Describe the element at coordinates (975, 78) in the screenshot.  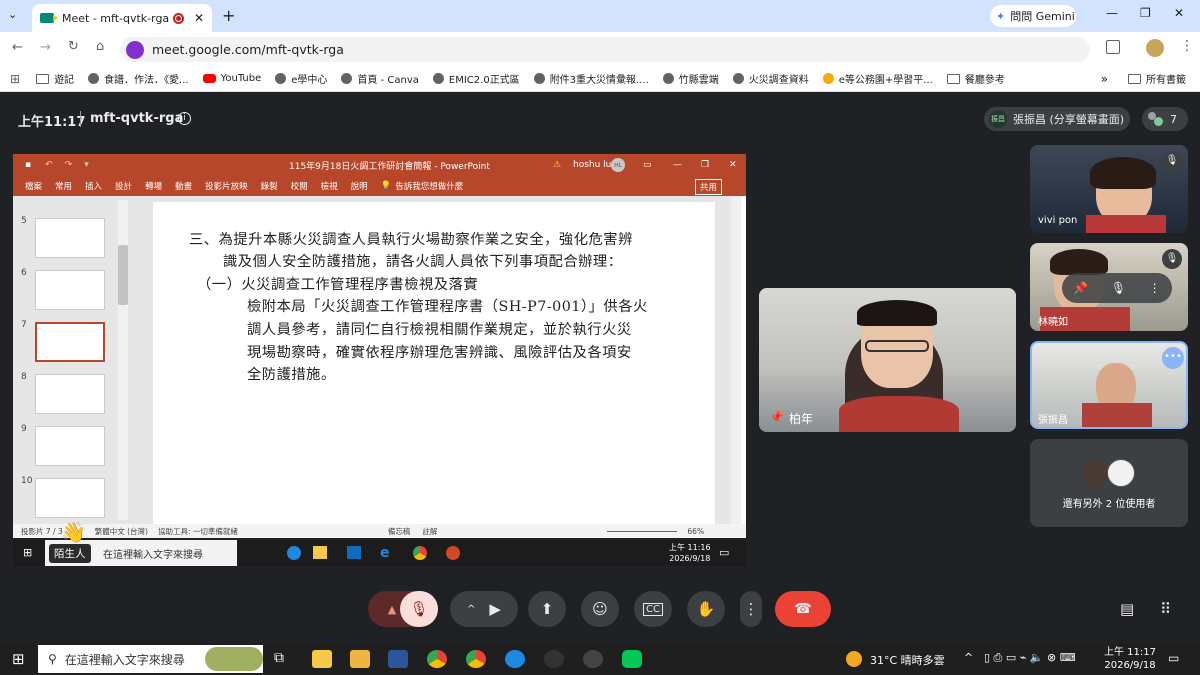
I see `bookmark-item: 餐廳參考` at that location.